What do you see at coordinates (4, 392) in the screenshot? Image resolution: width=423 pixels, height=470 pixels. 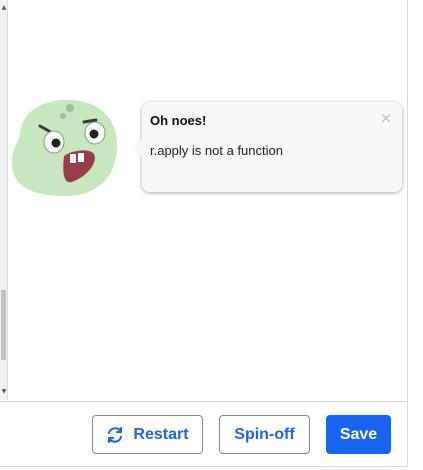 I see `scroll-down-arrow-icon: ▼` at bounding box center [4, 392].